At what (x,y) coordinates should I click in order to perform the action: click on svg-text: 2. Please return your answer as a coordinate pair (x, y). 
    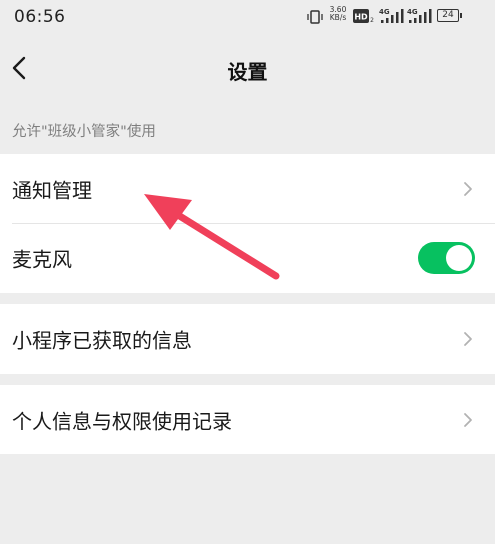
    Looking at the image, I should click on (372, 20).